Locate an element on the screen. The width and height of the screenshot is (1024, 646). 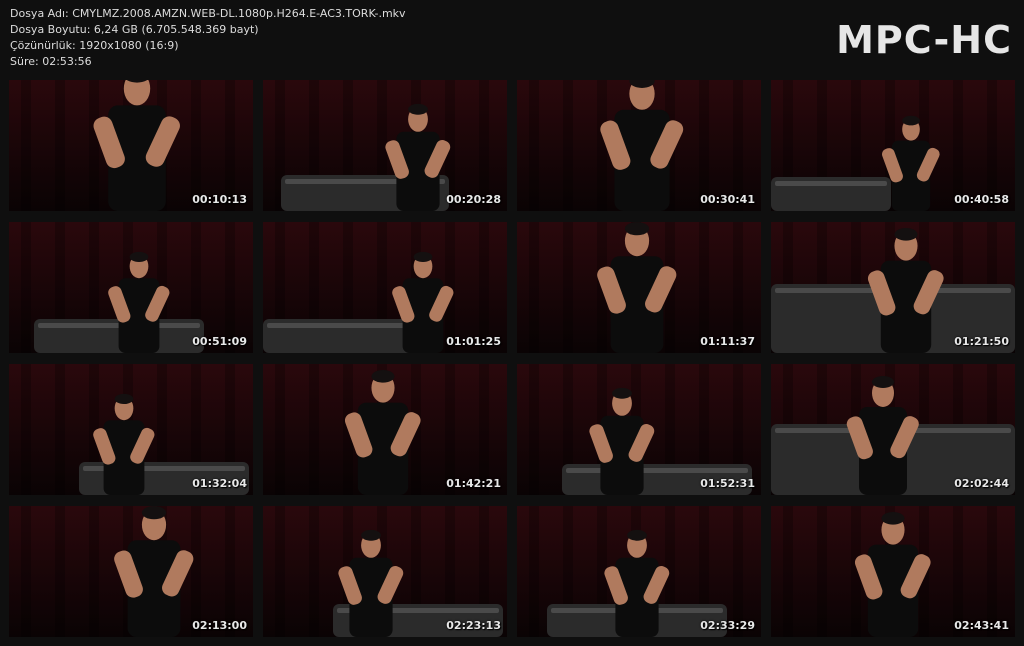
thumbnail: 01:52:31 is located at coordinates (639, 429).